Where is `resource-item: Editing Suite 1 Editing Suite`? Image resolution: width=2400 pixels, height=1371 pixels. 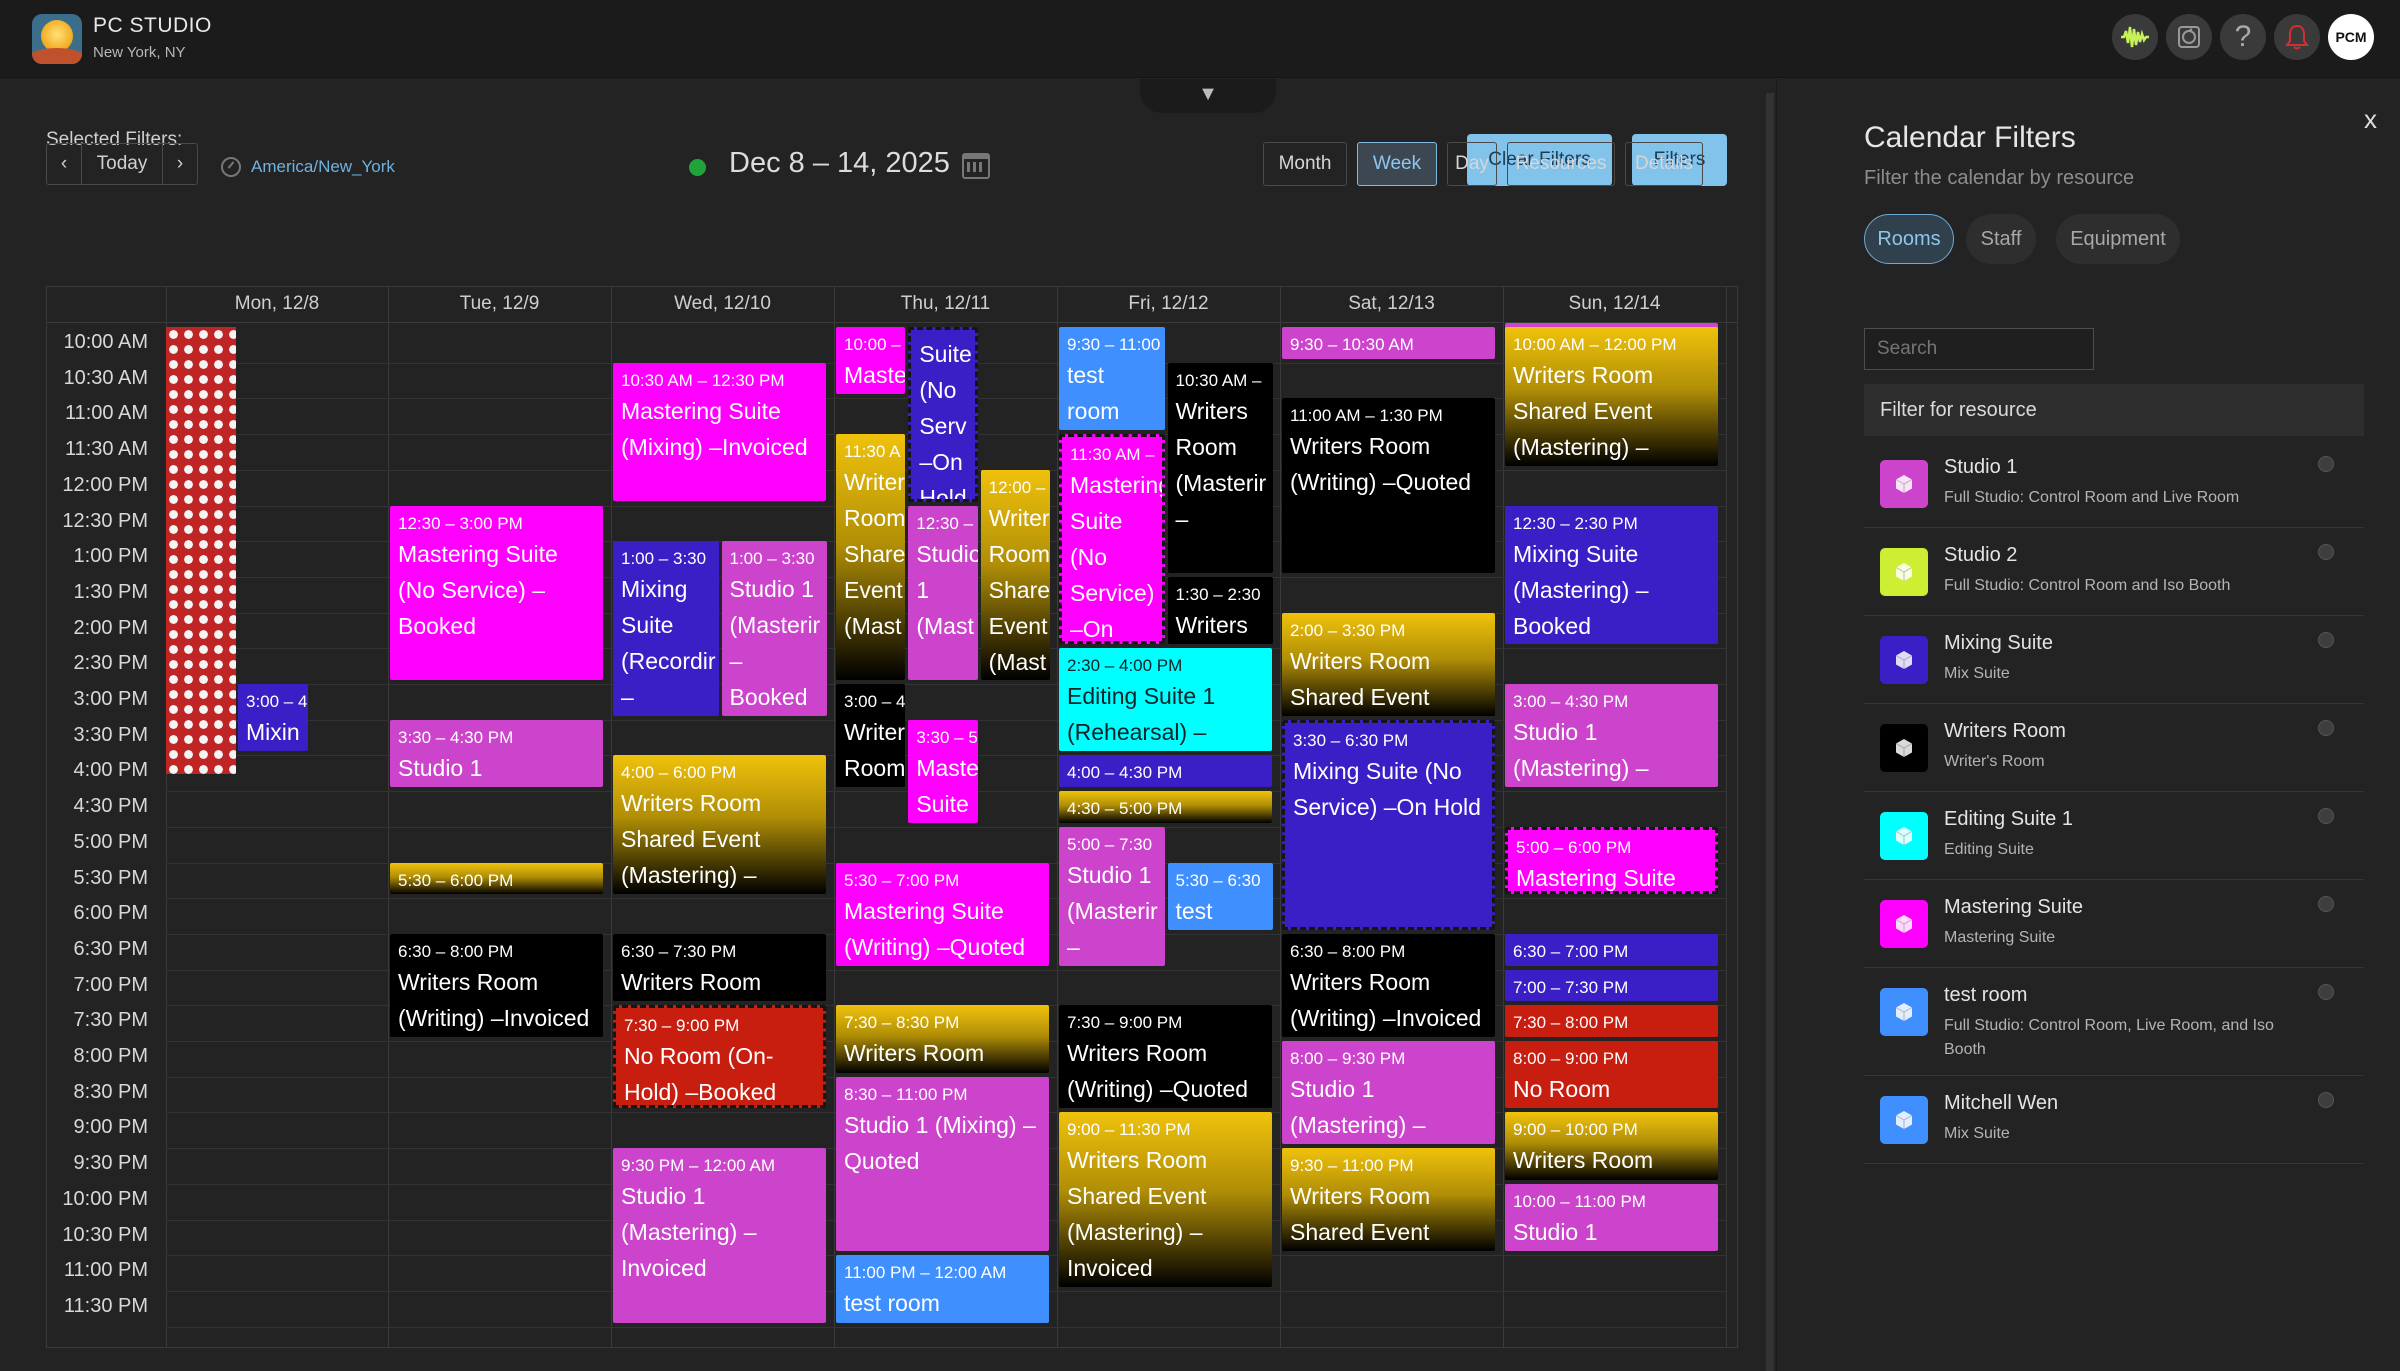 resource-item: Editing Suite 1 Editing Suite is located at coordinates (2114, 836).